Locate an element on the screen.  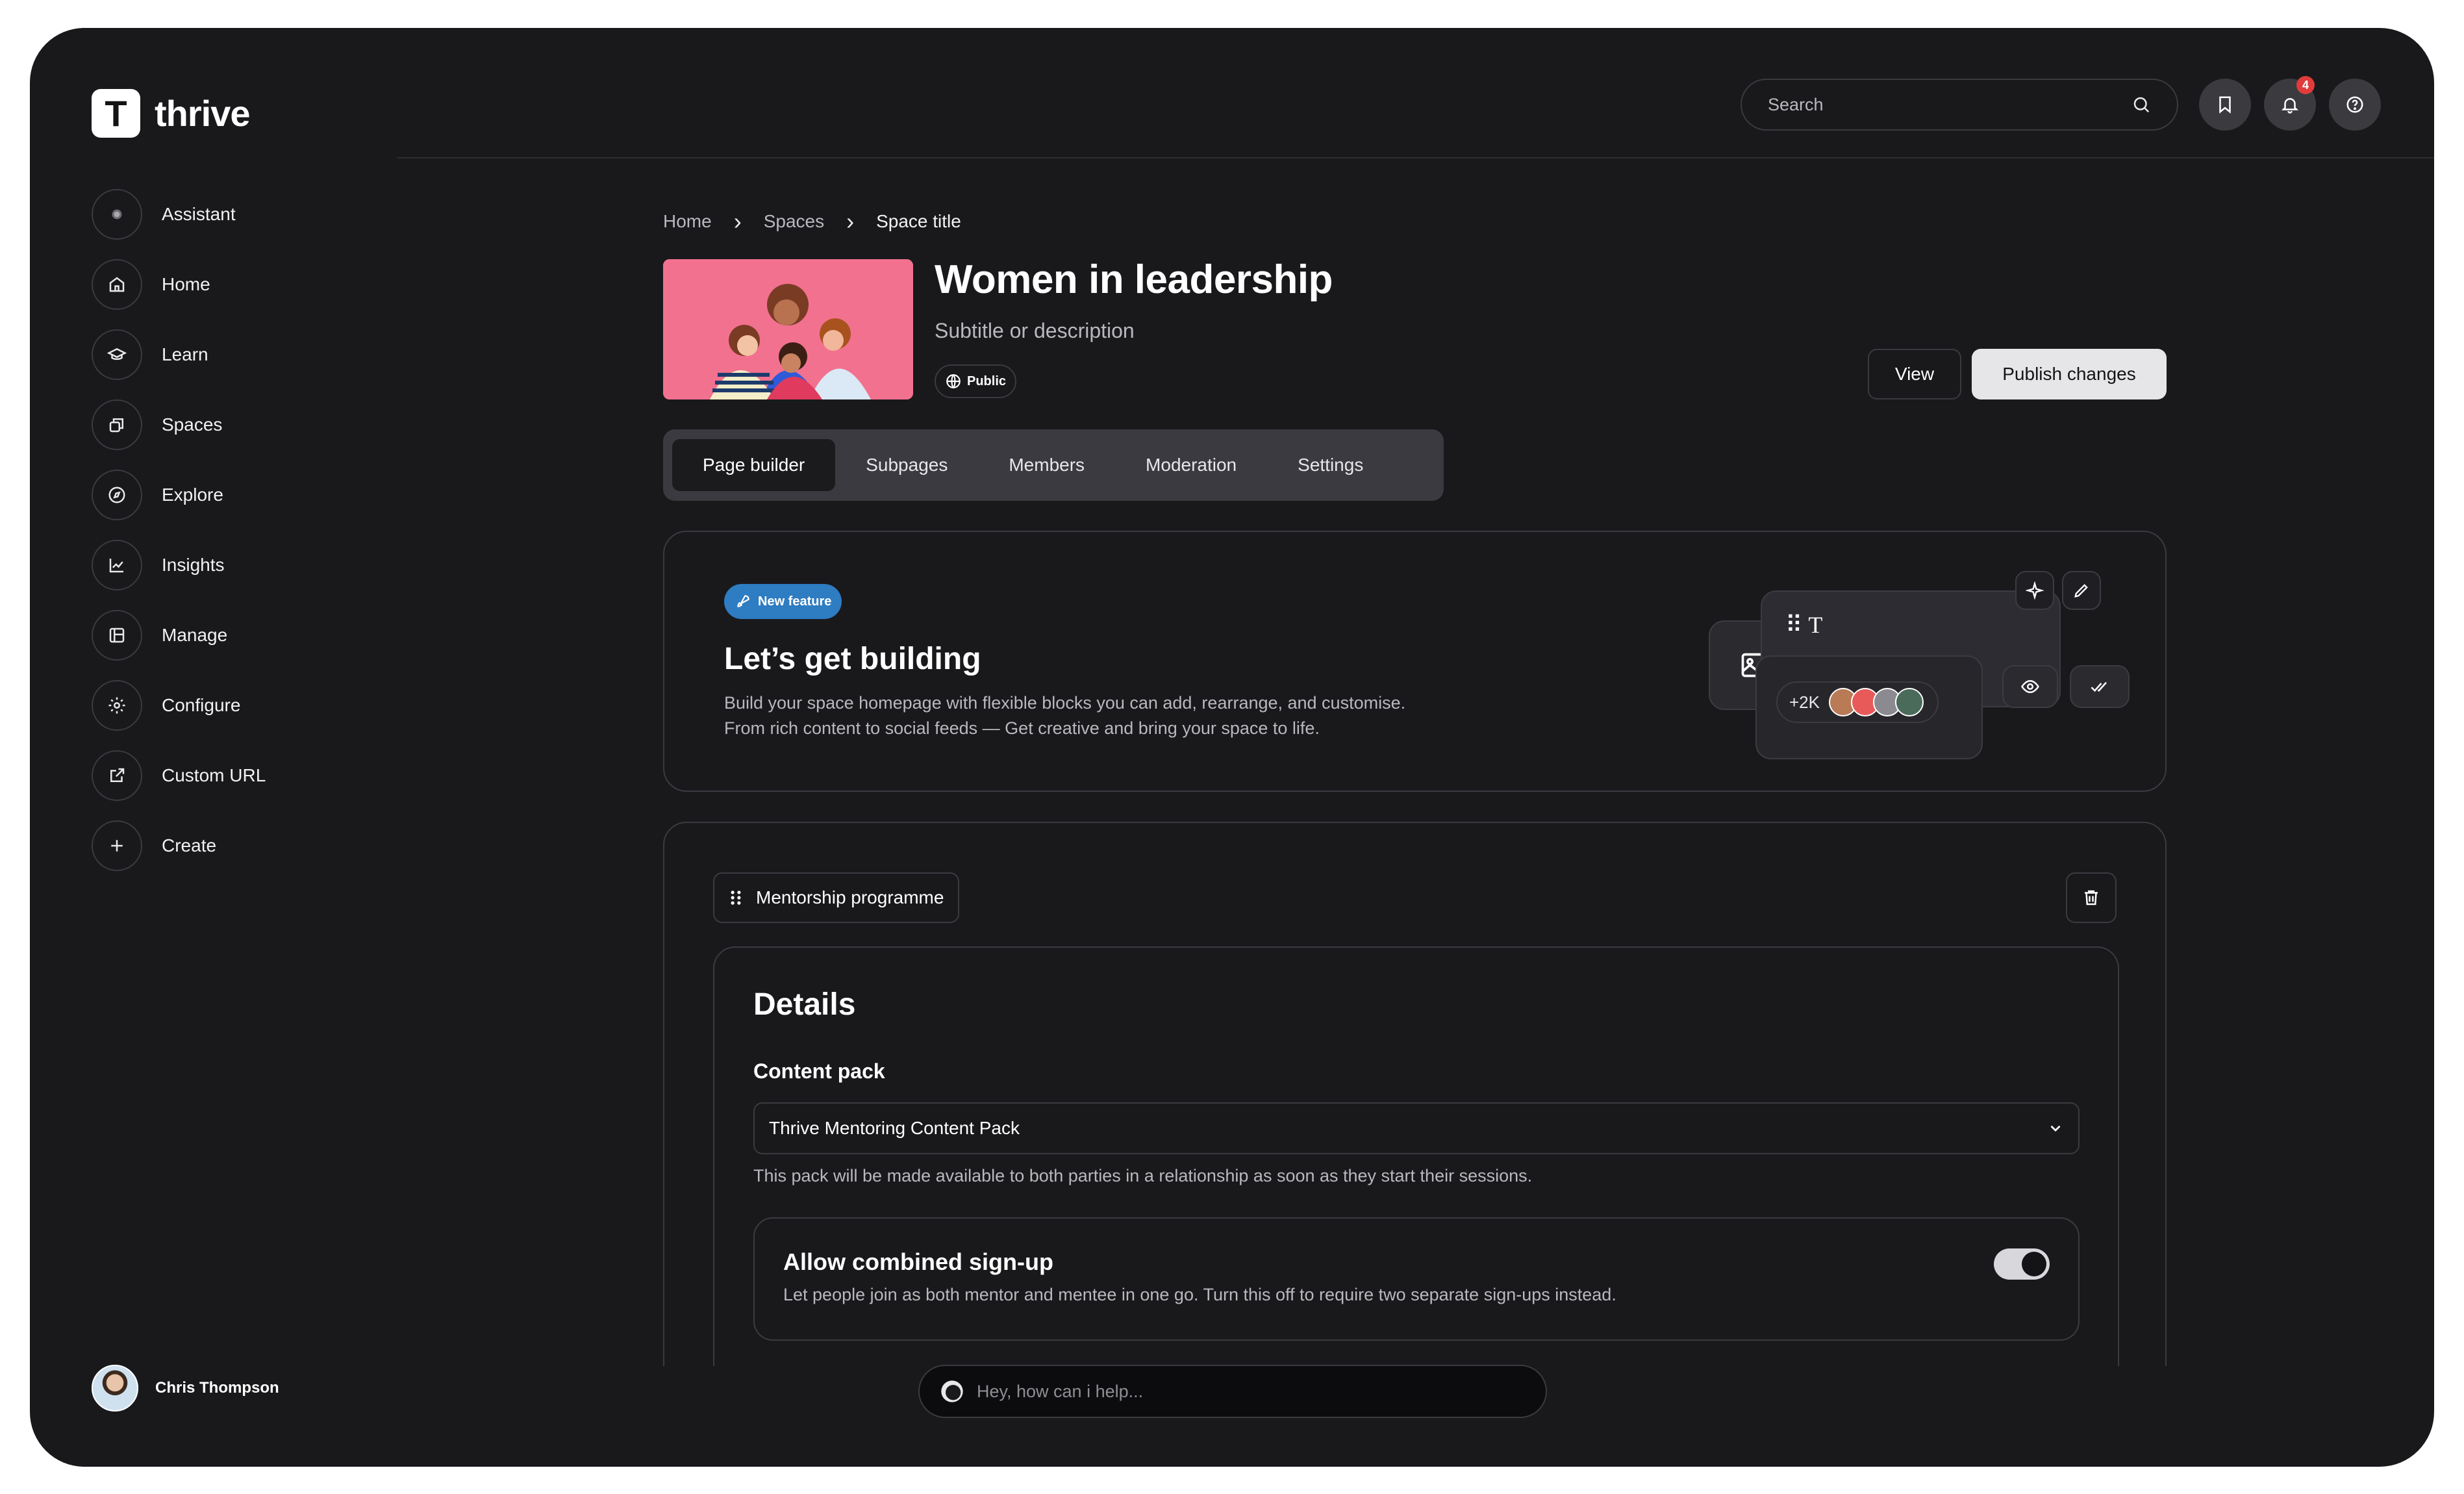
manage-icon is located at coordinates (117, 635).